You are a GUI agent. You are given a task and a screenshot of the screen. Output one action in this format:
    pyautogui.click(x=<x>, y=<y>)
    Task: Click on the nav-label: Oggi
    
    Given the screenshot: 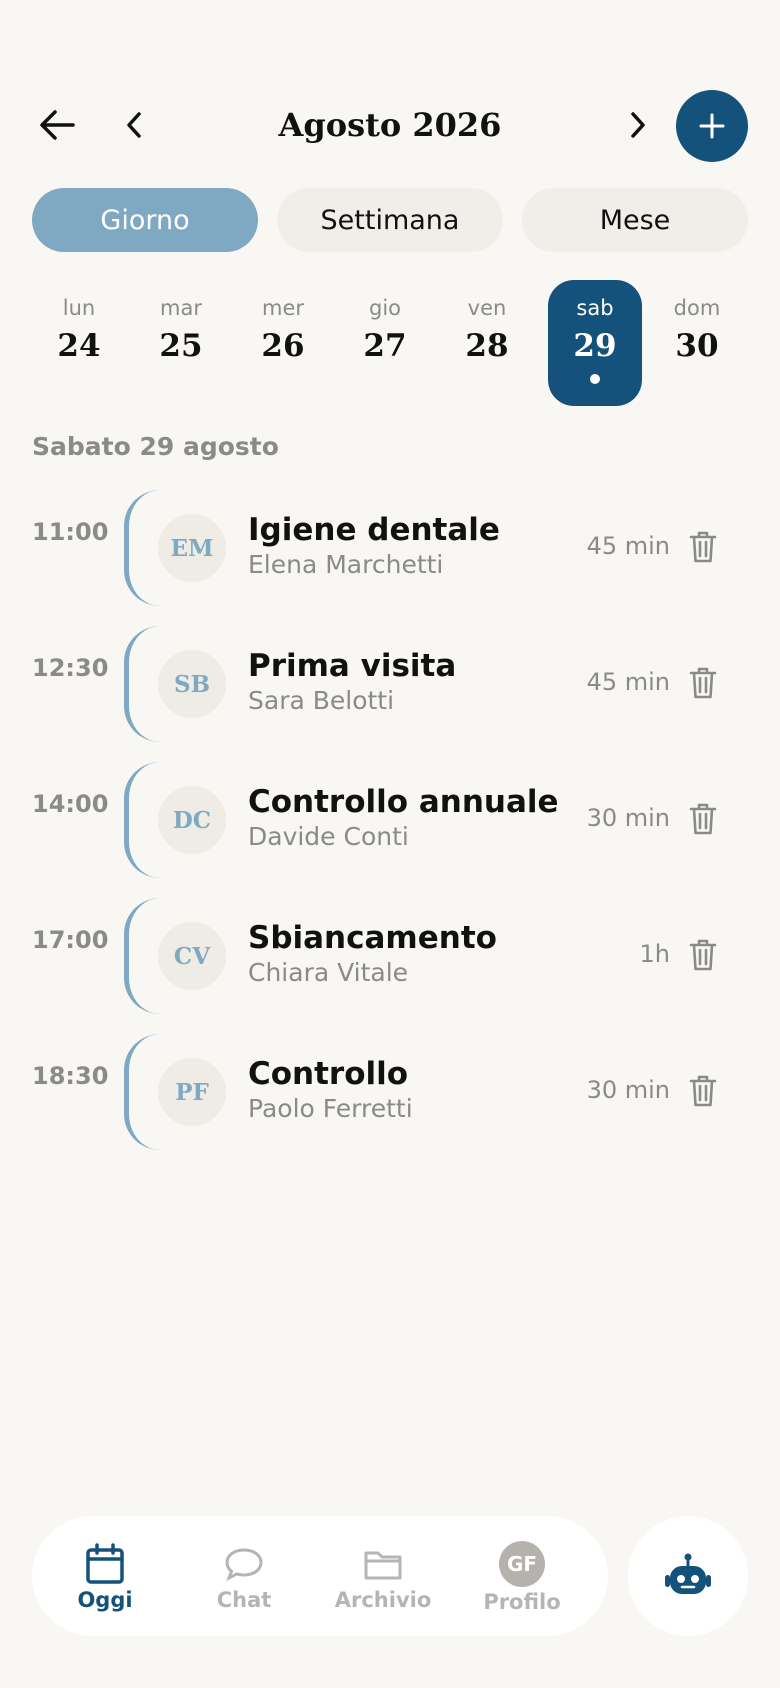 What is the action you would take?
    pyautogui.click(x=105, y=1600)
    